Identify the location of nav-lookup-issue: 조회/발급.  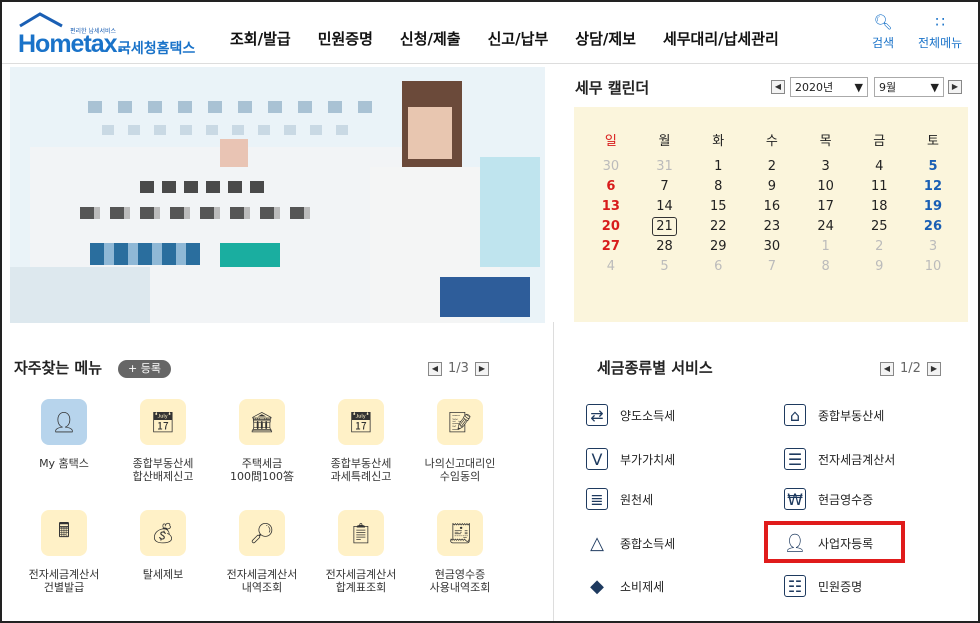
(260, 38).